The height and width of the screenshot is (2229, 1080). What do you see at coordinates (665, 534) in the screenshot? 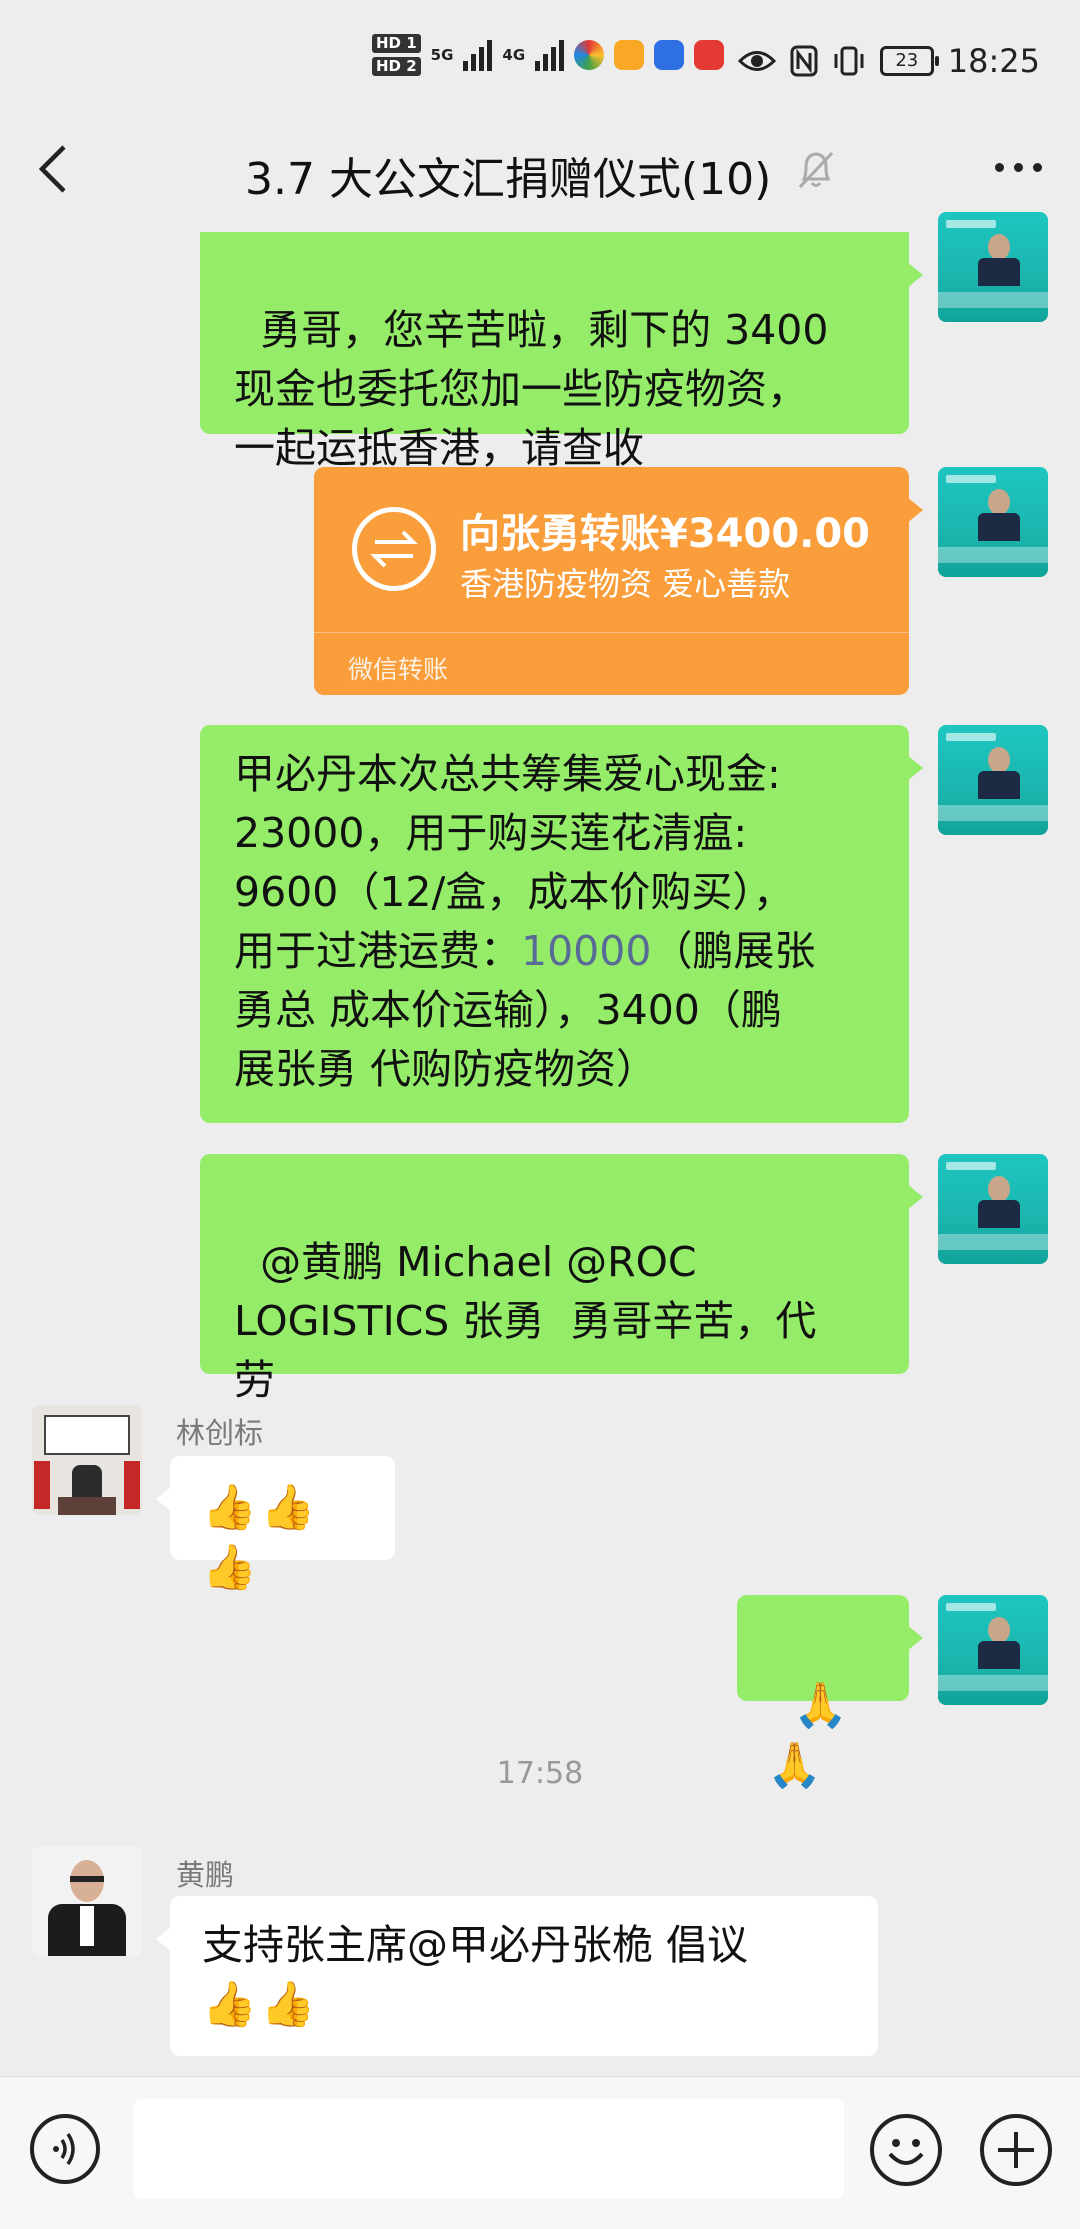
I see `transfer-amount: 向张勇转账¥3400.00` at bounding box center [665, 534].